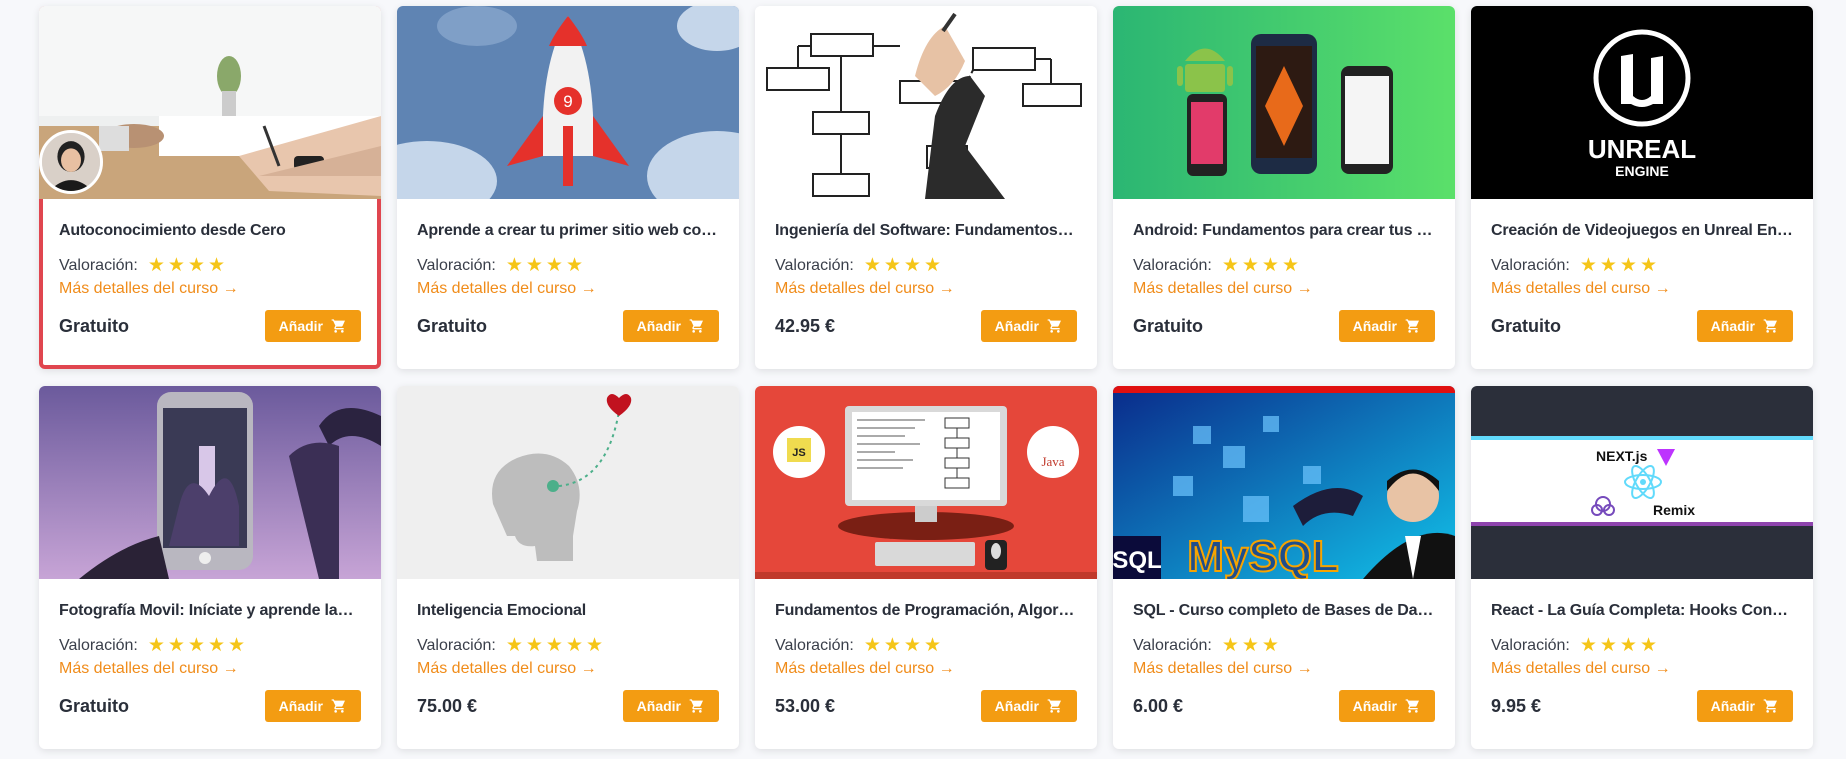 The width and height of the screenshot is (1846, 759). I want to click on course-price: 75.00 €, so click(447, 705).